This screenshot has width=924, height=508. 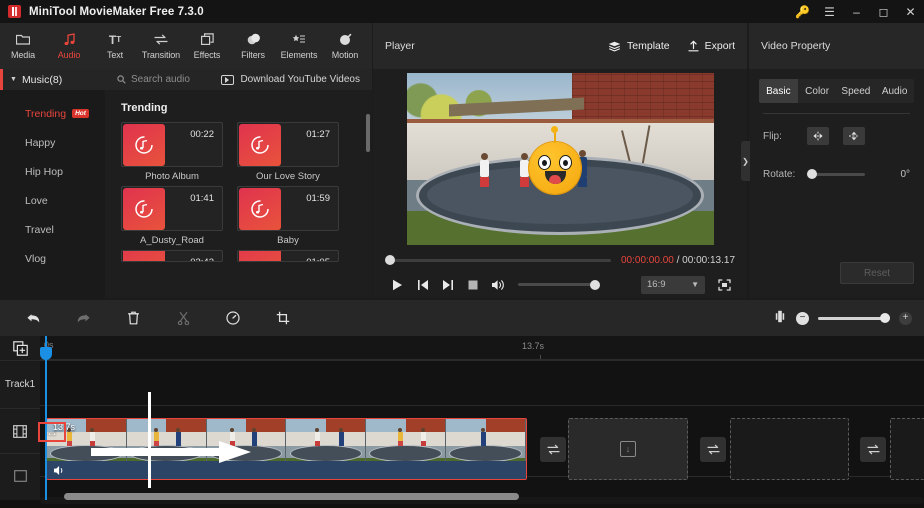 What do you see at coordinates (172, 144) in the screenshot?
I see `audio-thumbnail: 00:22` at bounding box center [172, 144].